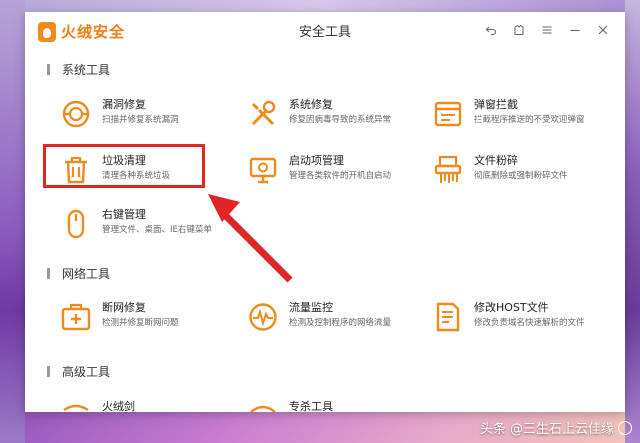 This screenshot has height=443, width=640. Describe the element at coordinates (140, 323) in the screenshot. I see `tool-desc: 检测并修复断网问题` at that location.